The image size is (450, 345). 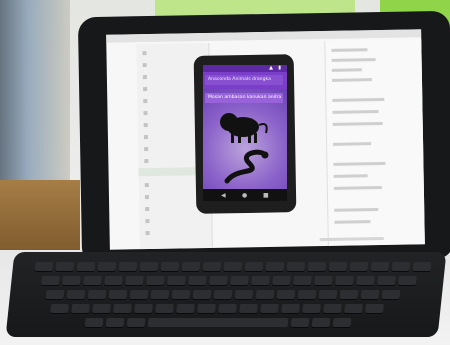 What do you see at coordinates (244, 80) in the screenshot?
I see `text-field-primary: Anaconda Animals drangka` at bounding box center [244, 80].